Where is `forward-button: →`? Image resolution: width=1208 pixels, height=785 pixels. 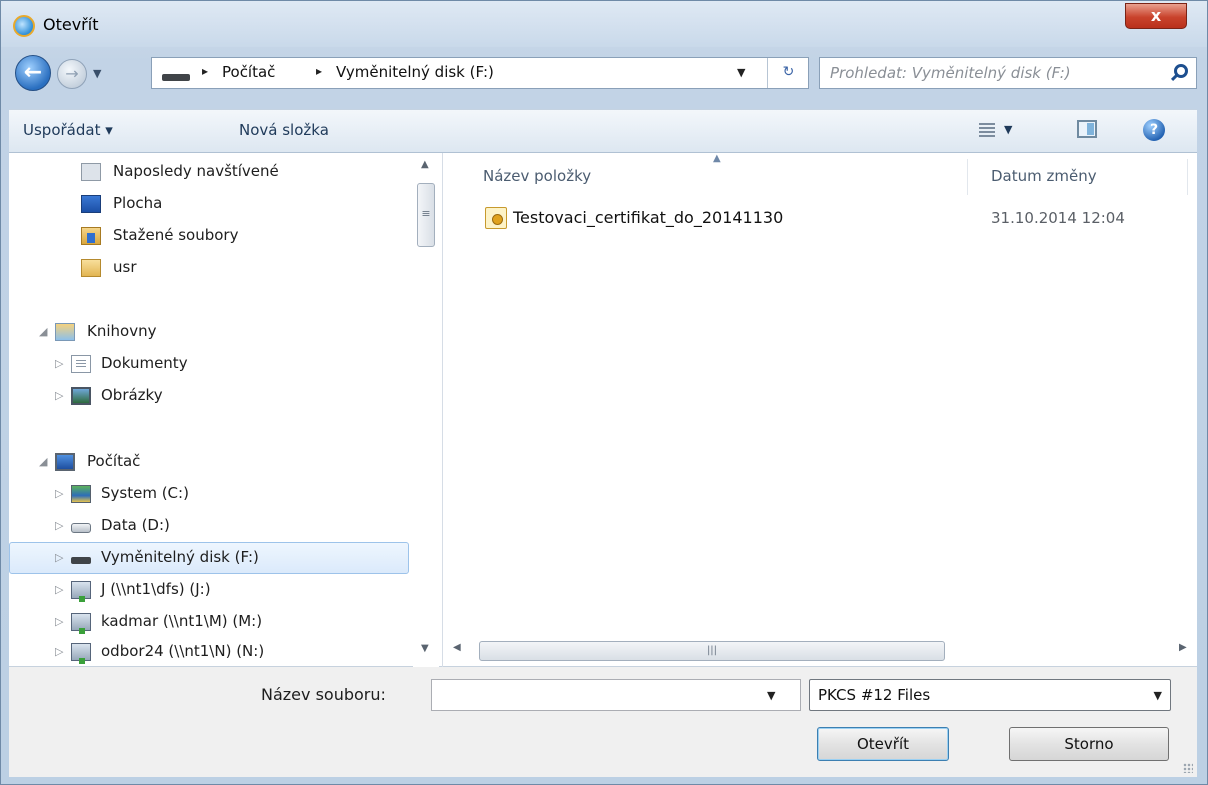 forward-button: → is located at coordinates (72, 74).